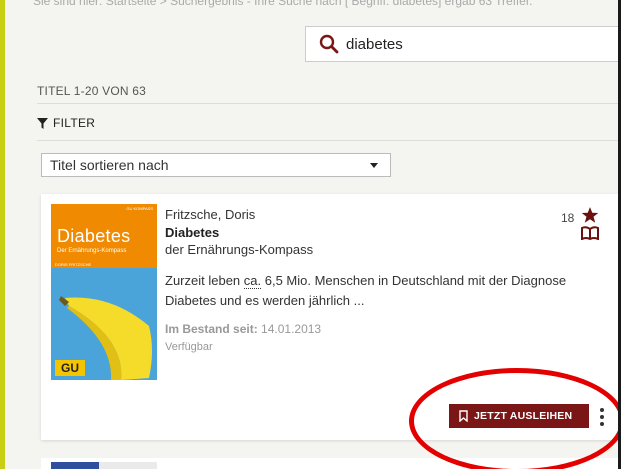 This screenshot has width=621, height=469. What do you see at coordinates (211, 329) in the screenshot?
I see `stock-label: Im Bestand seit:` at bounding box center [211, 329].